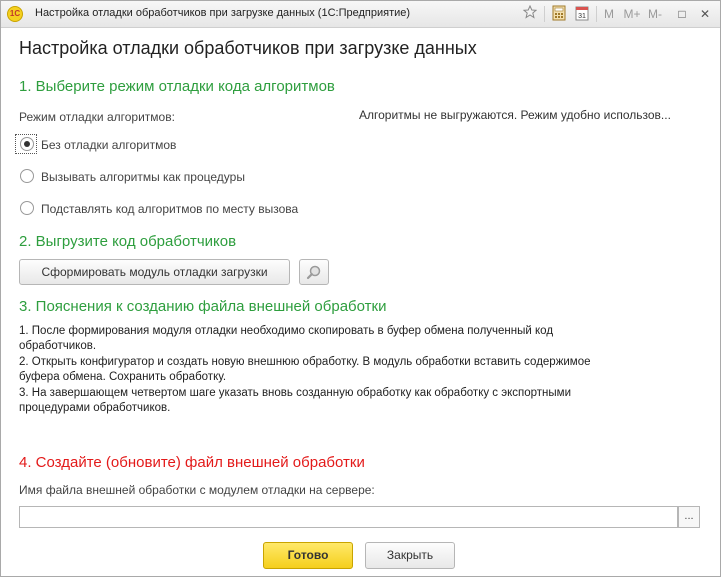  What do you see at coordinates (27, 176) in the screenshot?
I see `radio-call-as-procedures` at bounding box center [27, 176].